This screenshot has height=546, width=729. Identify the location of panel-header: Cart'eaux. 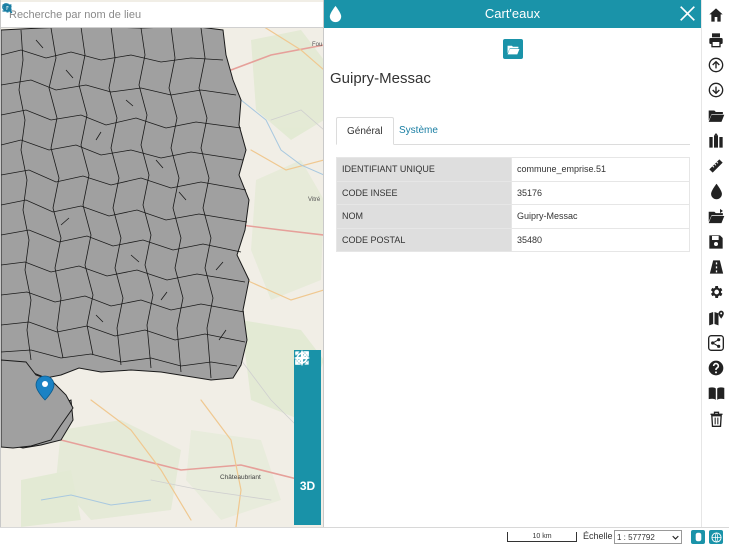
(512, 14).